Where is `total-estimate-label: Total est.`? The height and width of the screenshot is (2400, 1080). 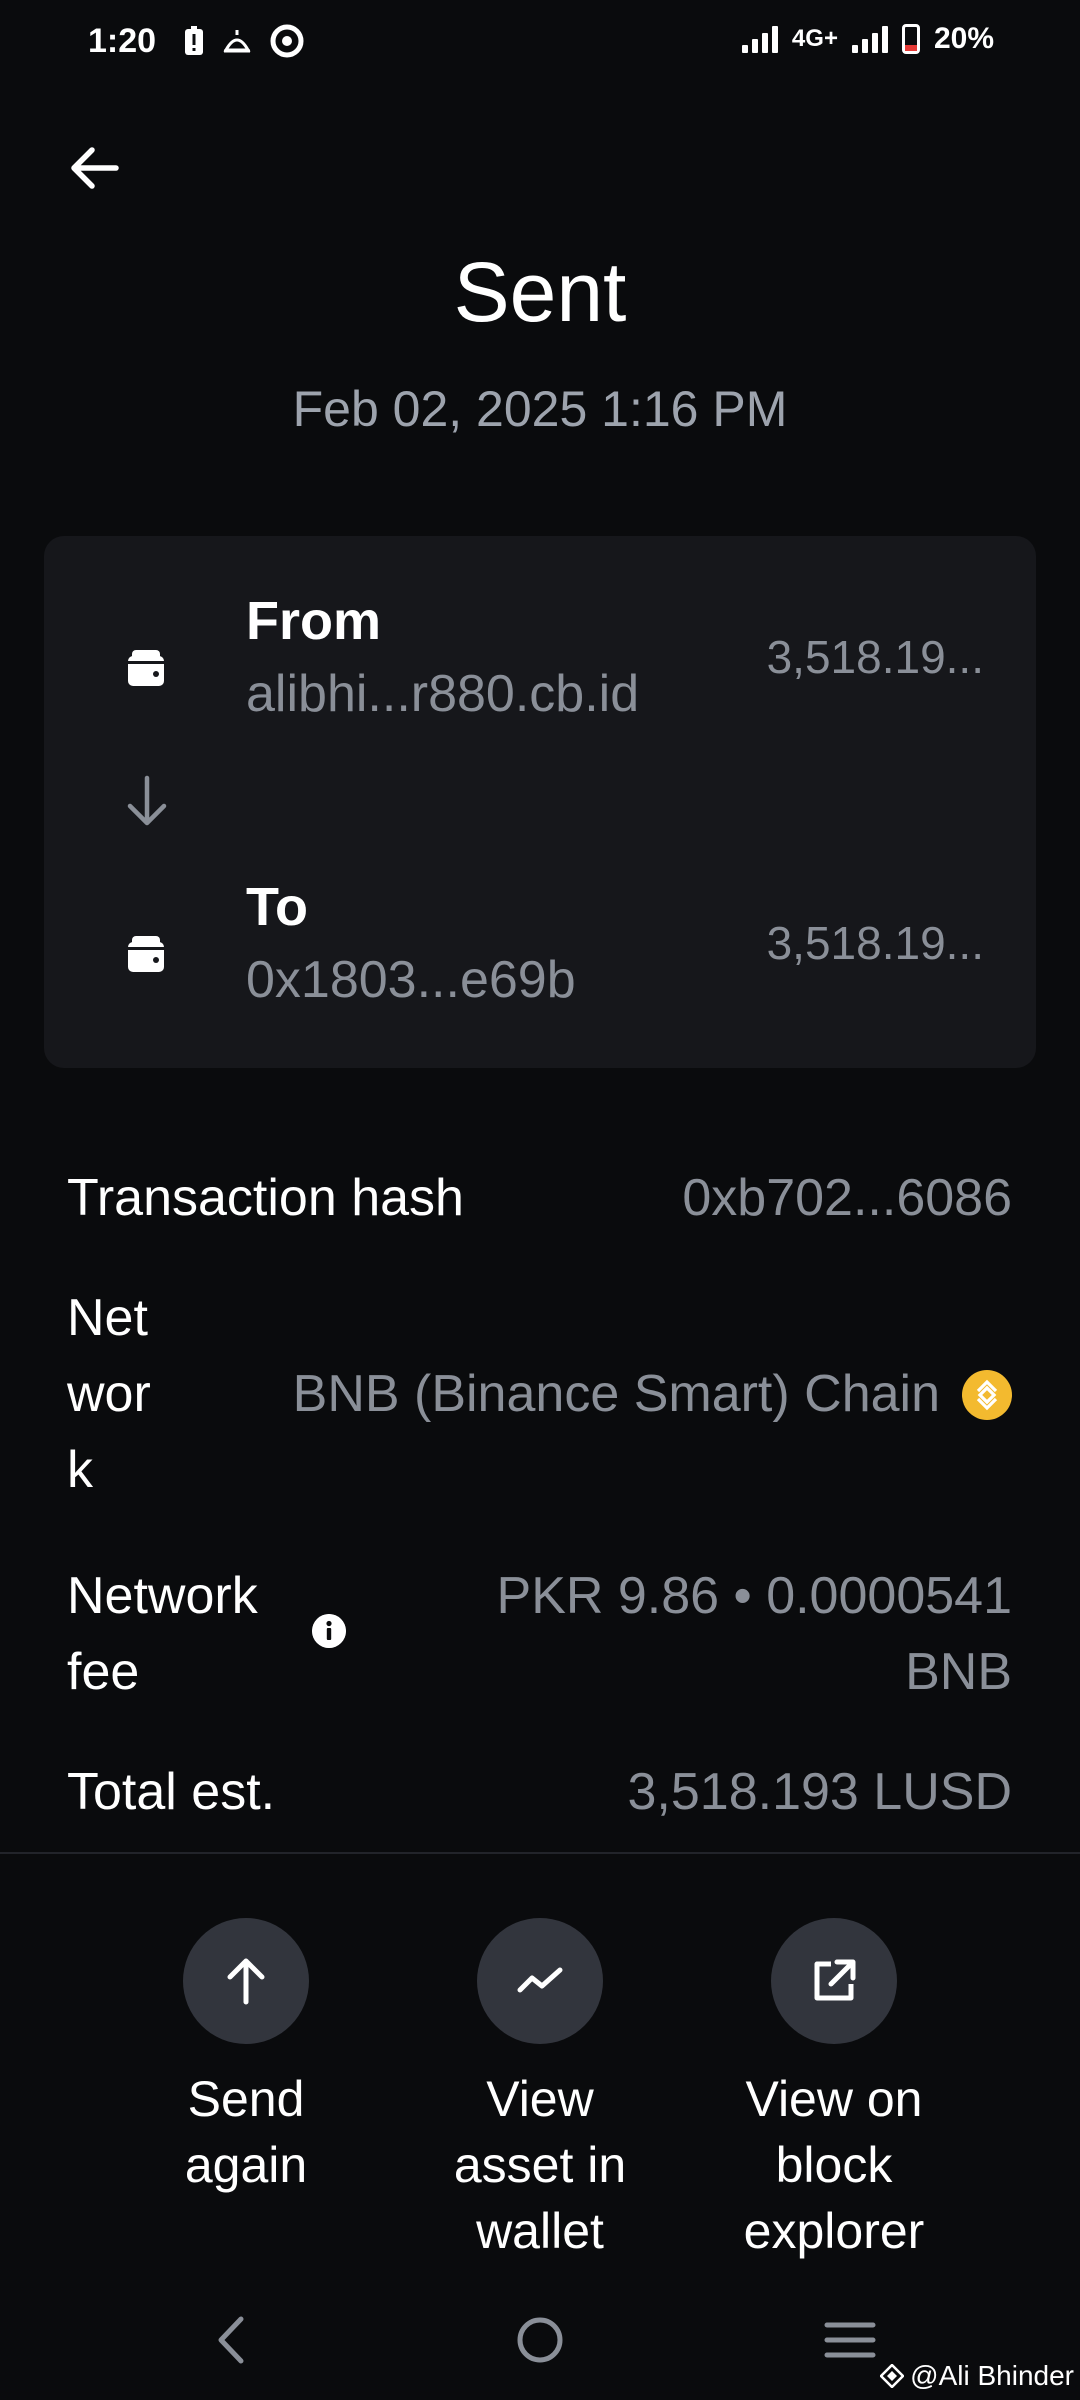
total-estimate-label: Total est. is located at coordinates (171, 1792).